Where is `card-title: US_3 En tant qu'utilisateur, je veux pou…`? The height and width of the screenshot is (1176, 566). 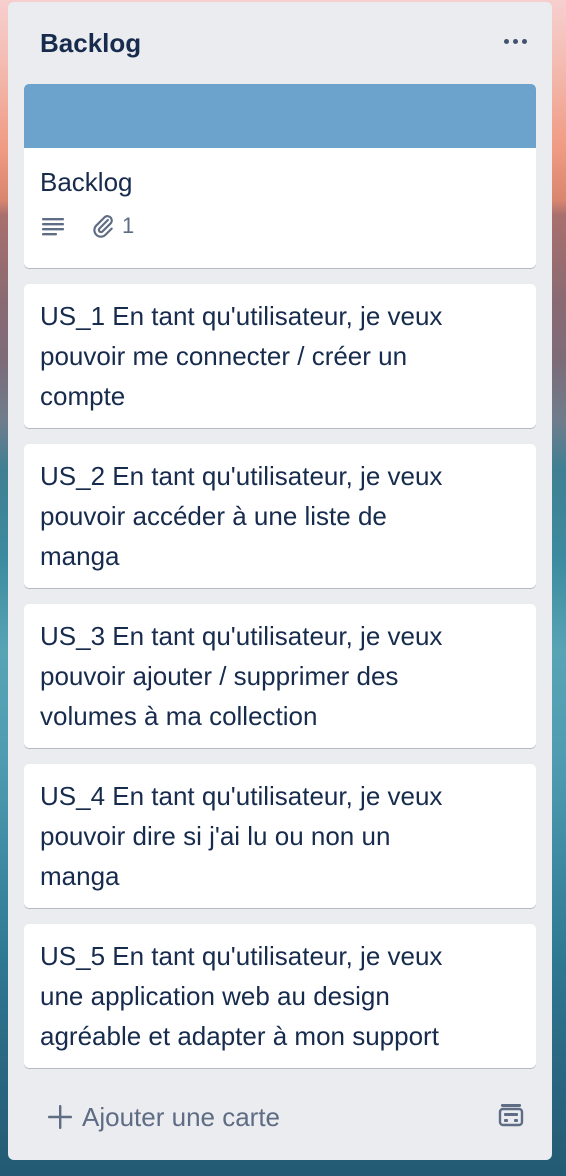 card-title: US_3 En tant qu'utilisateur, je veux pou… is located at coordinates (241, 676).